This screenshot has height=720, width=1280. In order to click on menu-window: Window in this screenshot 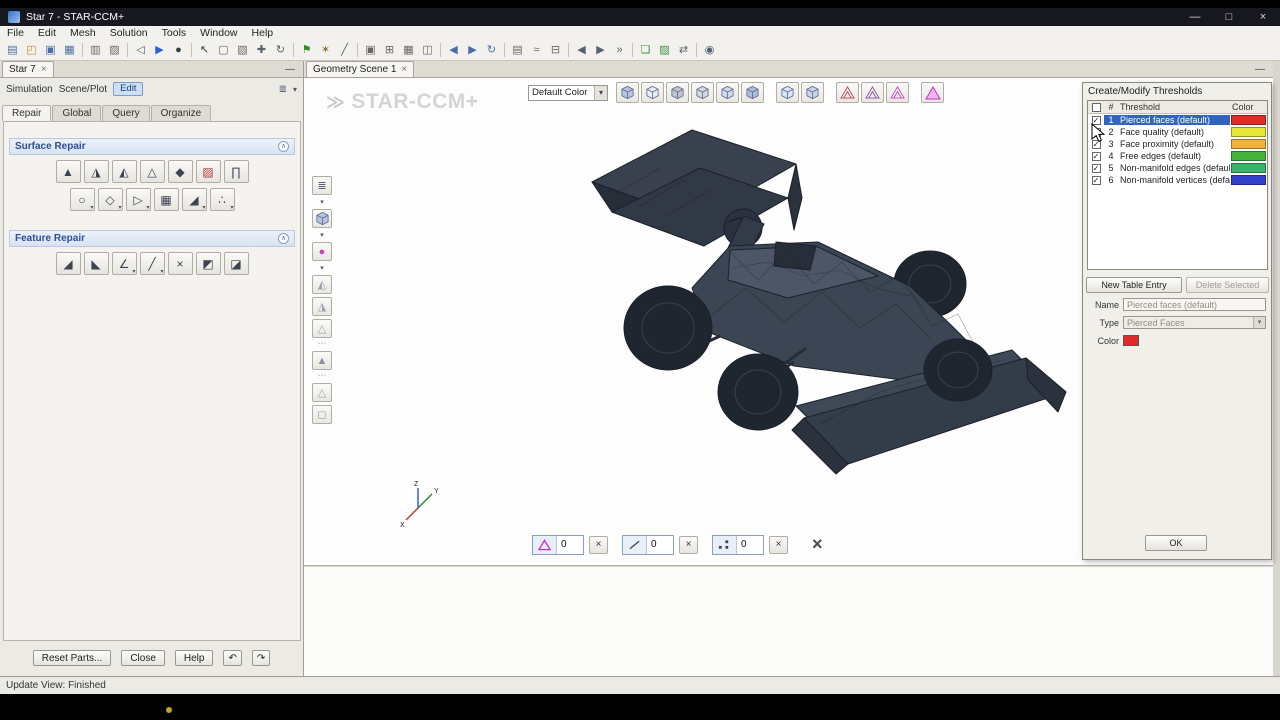, I will do `click(218, 33)`.